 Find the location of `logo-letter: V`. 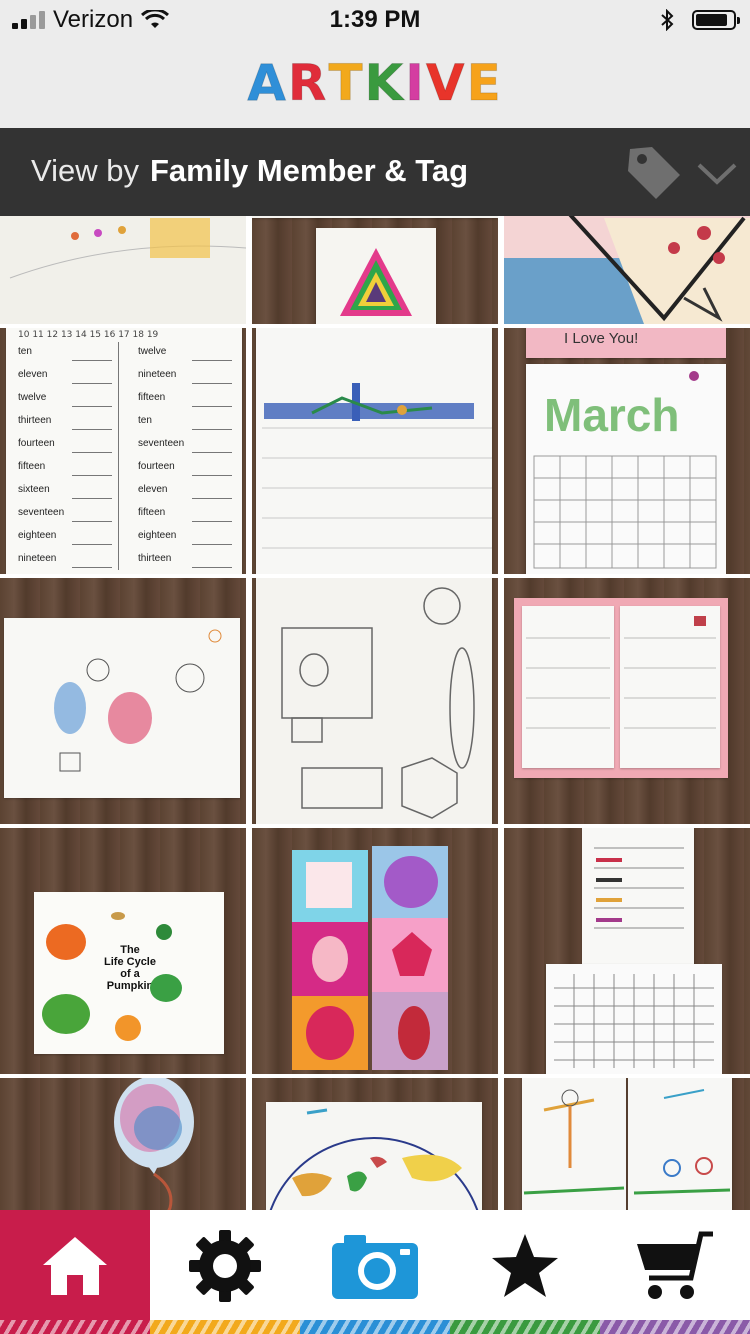

logo-letter: V is located at coordinates (446, 83).